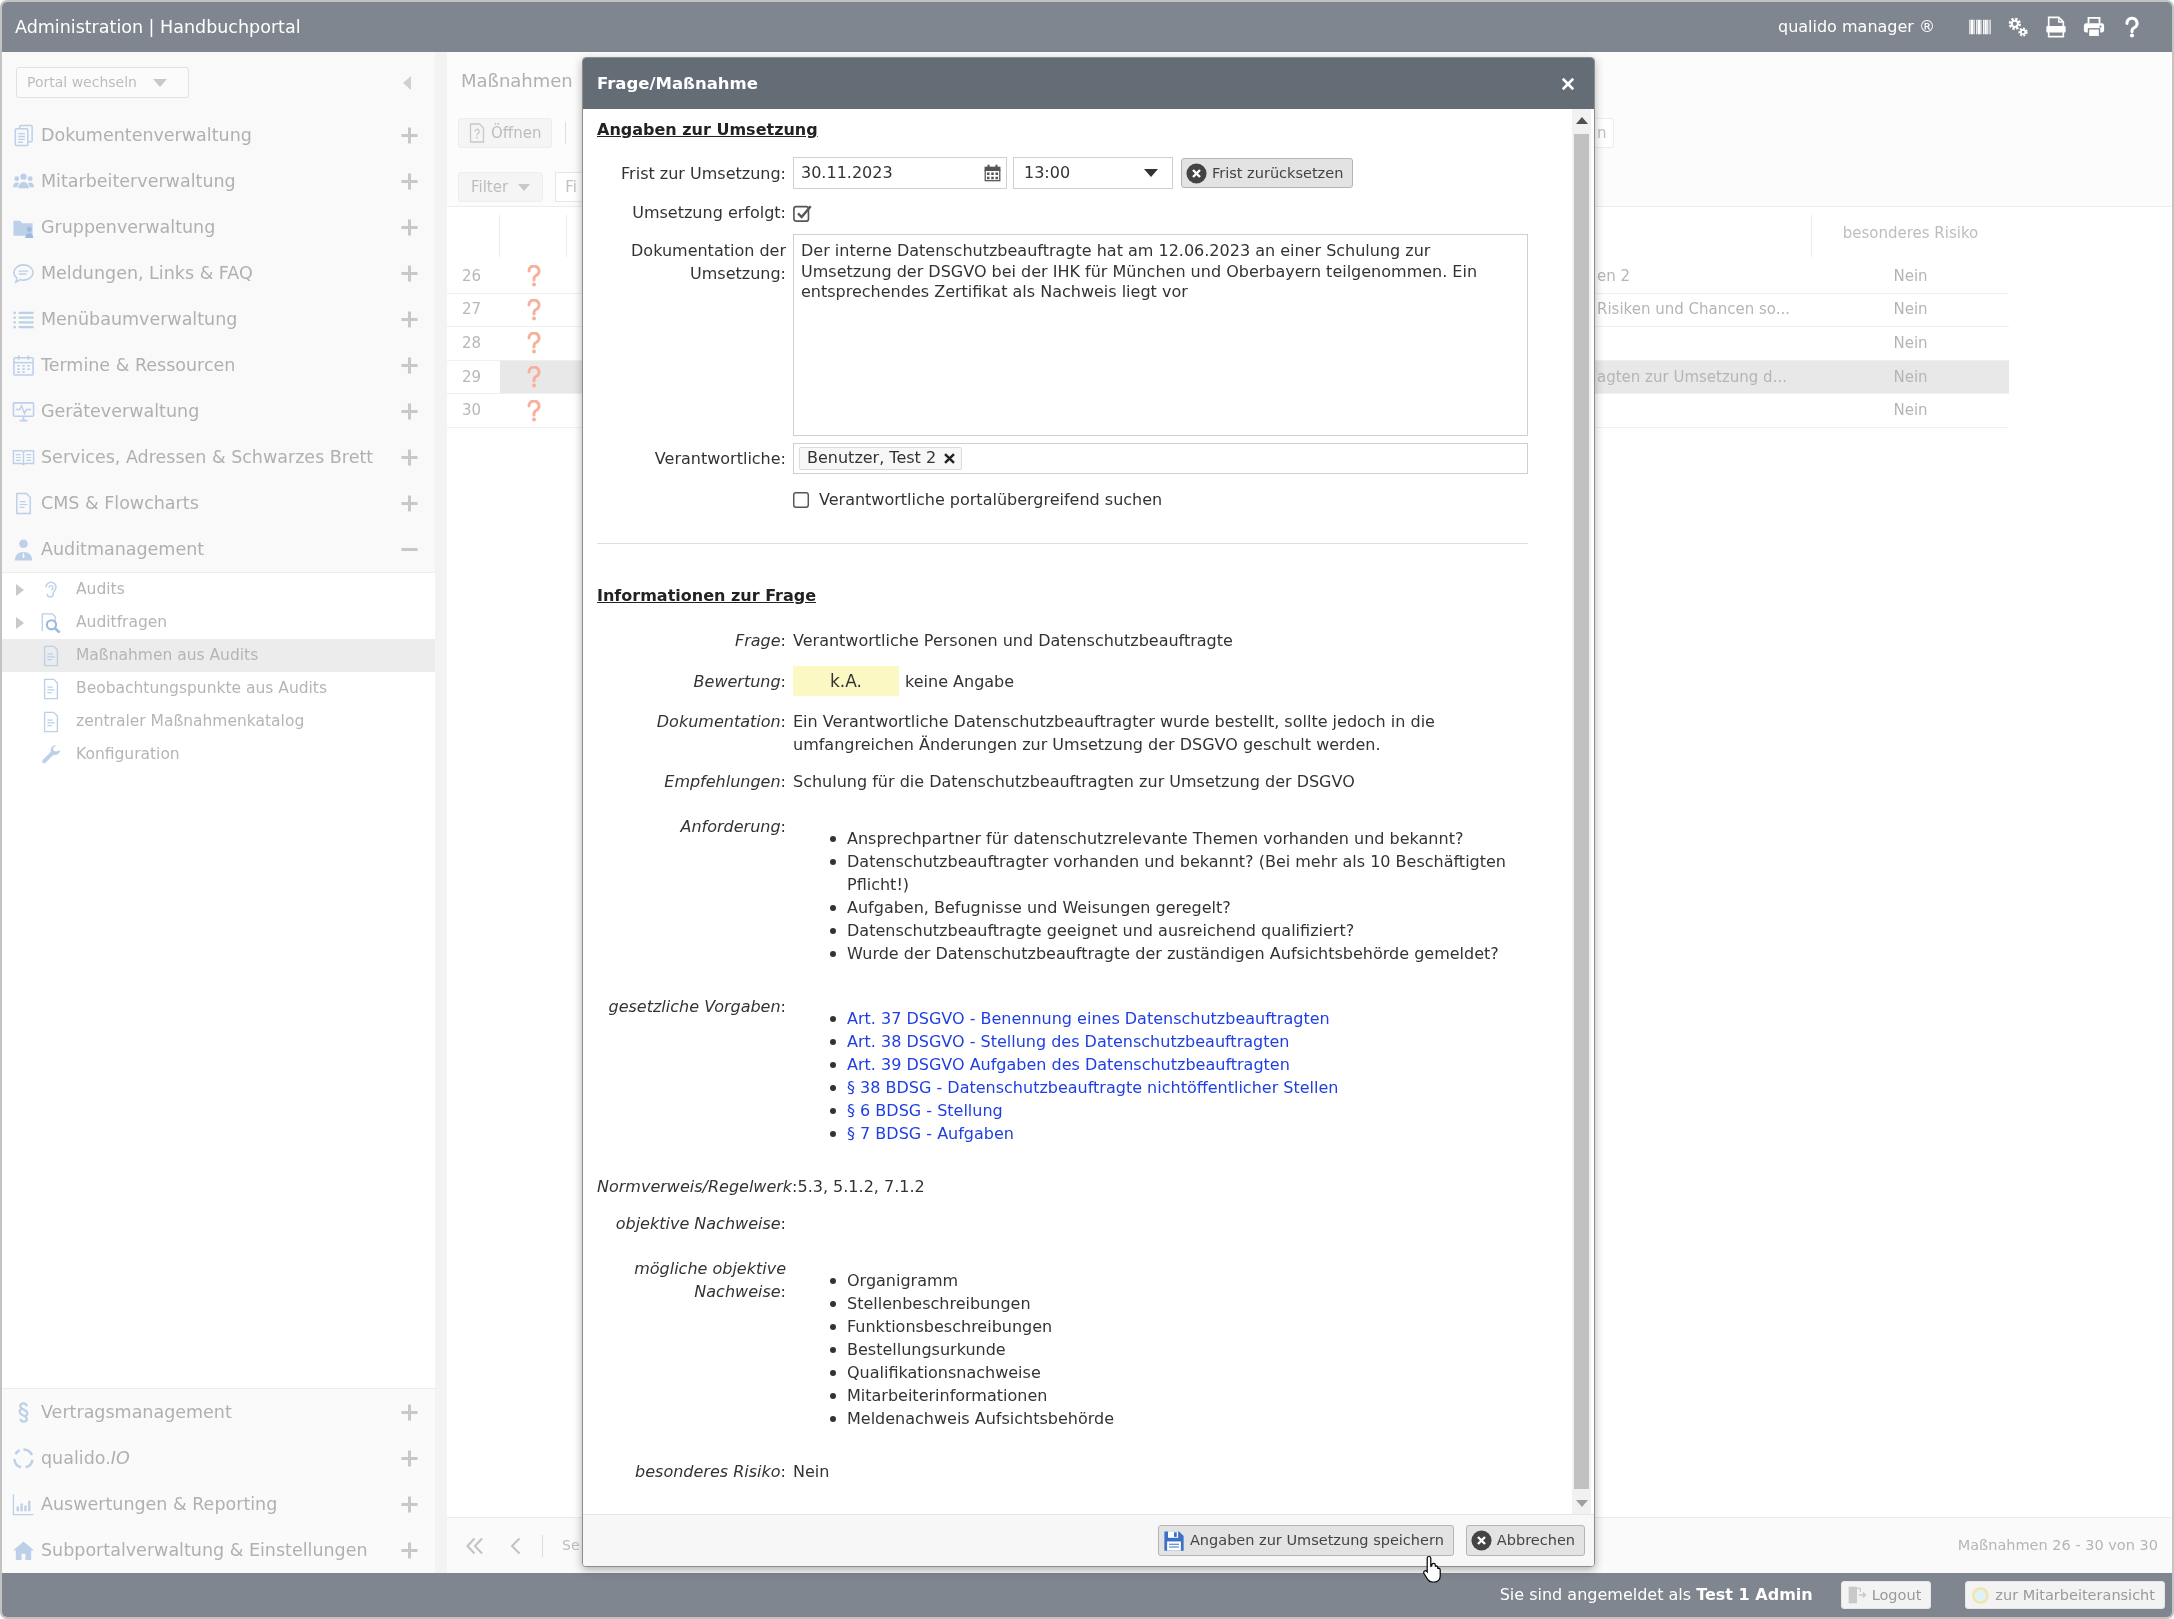  What do you see at coordinates (2057, 1546) in the screenshot?
I see `page-summary: Maßnahmen 26 - 30 von 30` at bounding box center [2057, 1546].